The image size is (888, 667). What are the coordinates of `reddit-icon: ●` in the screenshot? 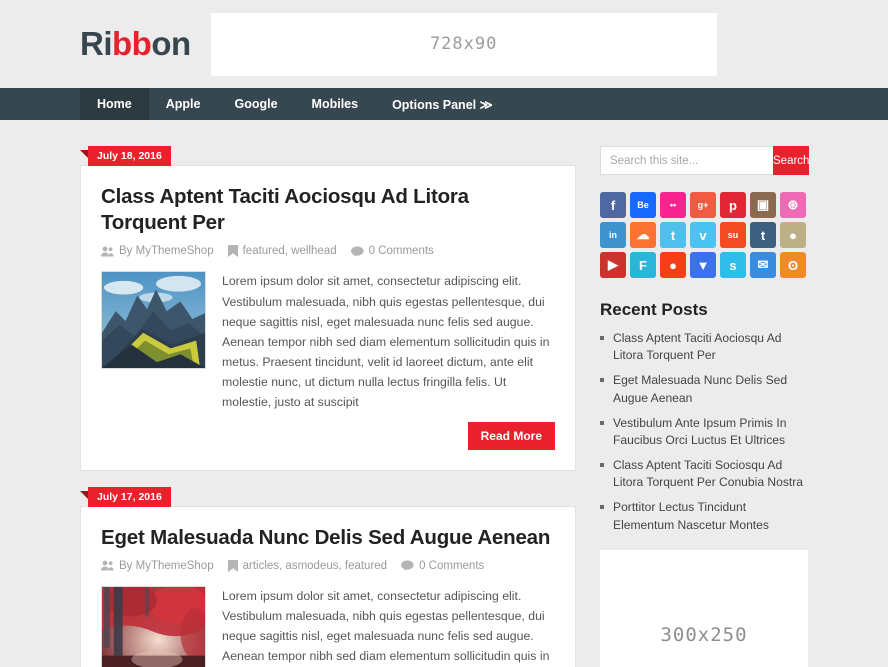 It's located at (673, 265).